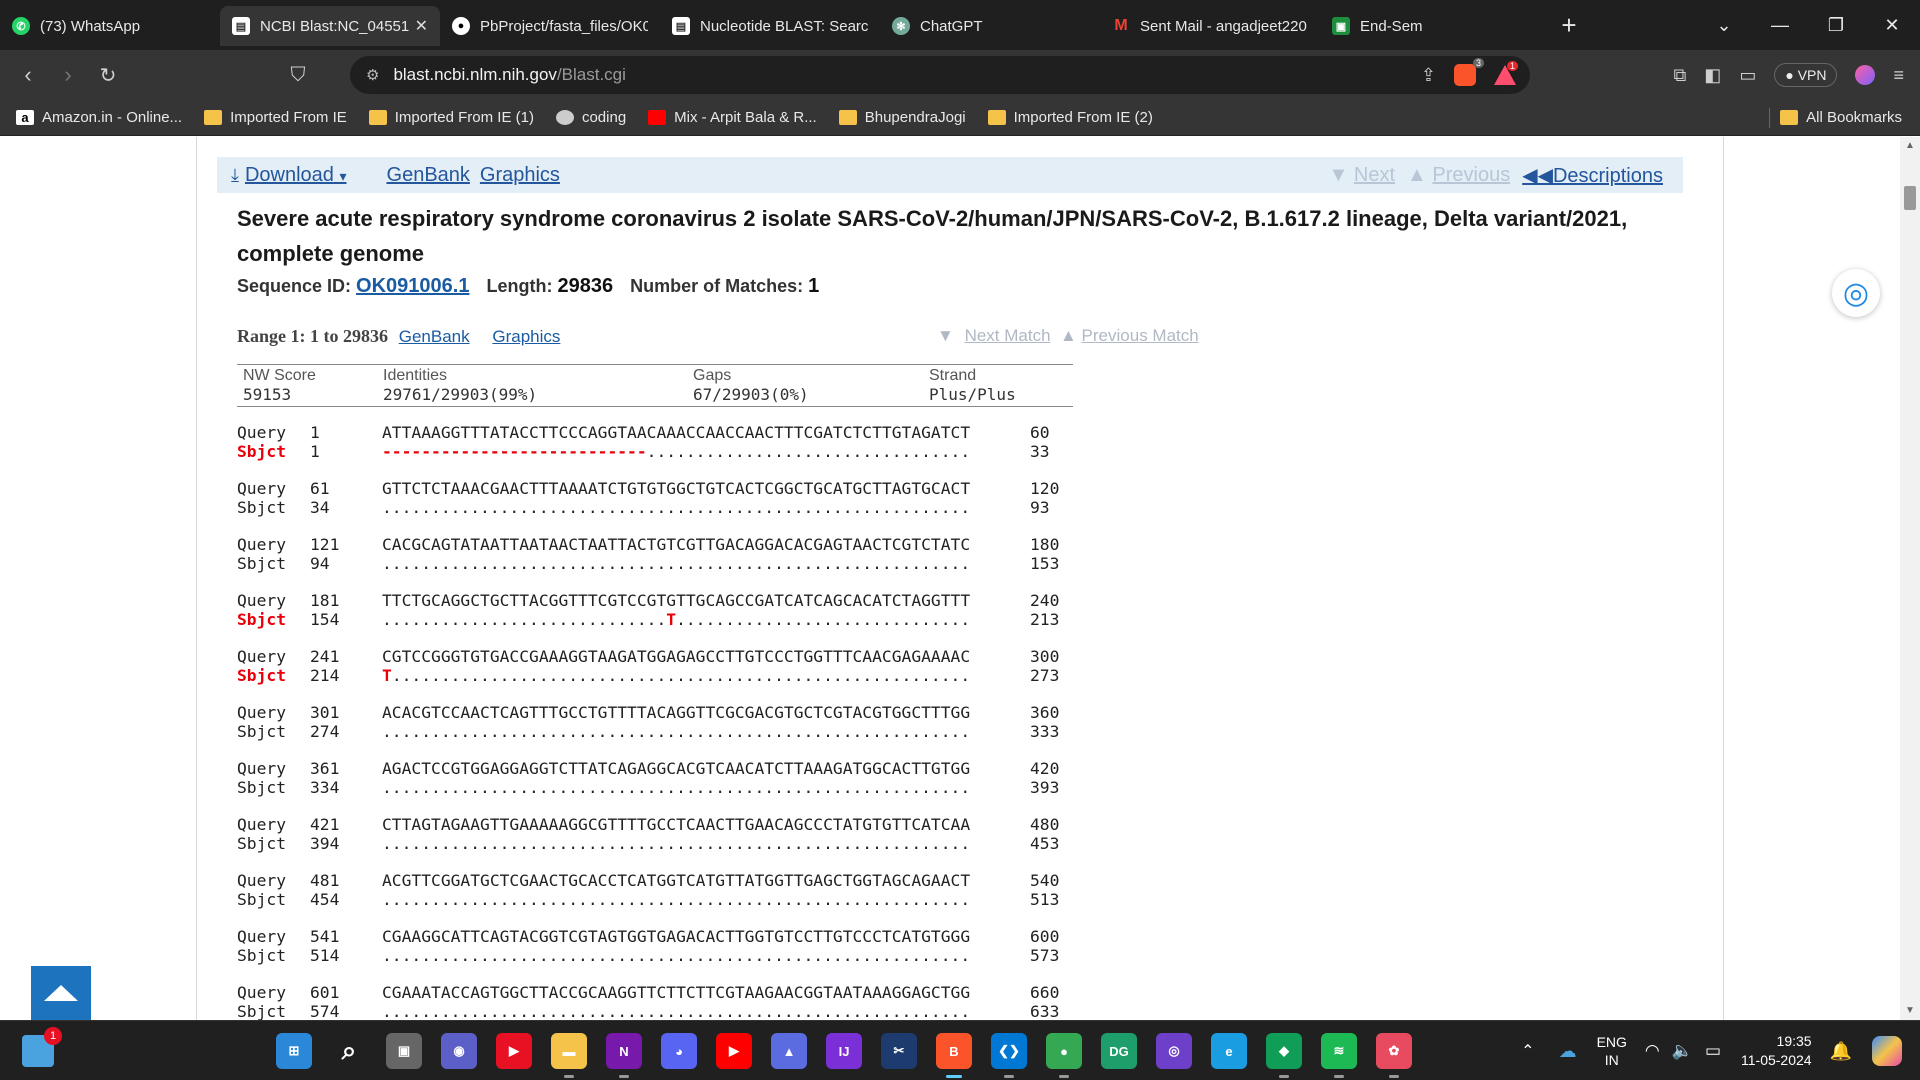 The image size is (1920, 1080). I want to click on bookmark-folder-imported-ie: Imported From IE, so click(275, 117).